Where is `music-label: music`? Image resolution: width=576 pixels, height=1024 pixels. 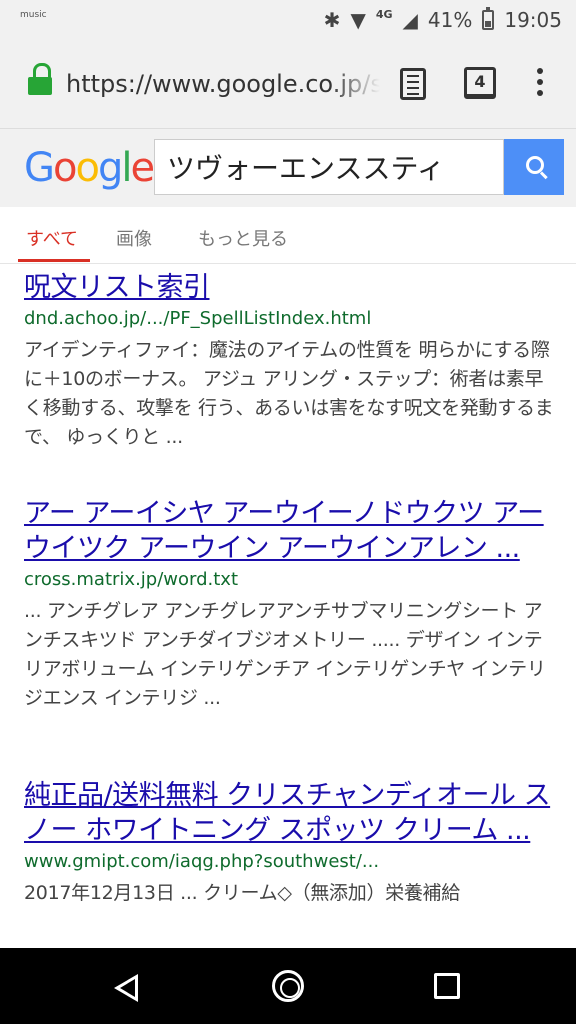
music-label: music is located at coordinates (33, 15).